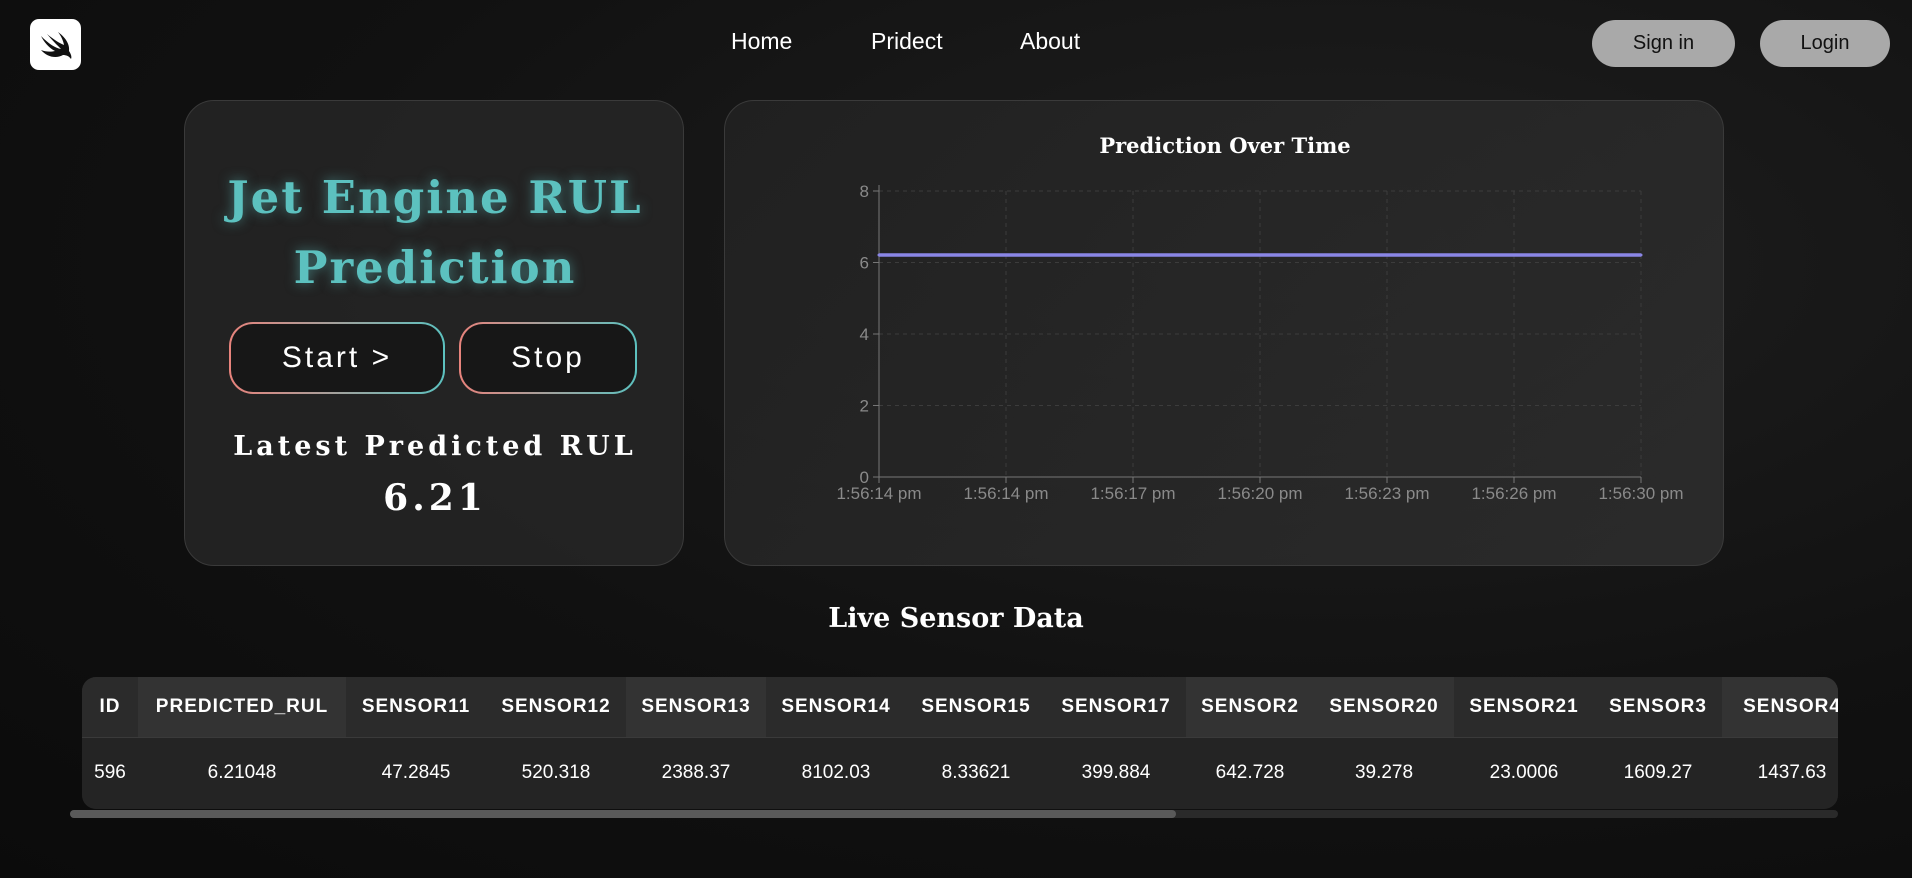 This screenshot has height=878, width=1912. I want to click on table-cell: 596, so click(110, 773).